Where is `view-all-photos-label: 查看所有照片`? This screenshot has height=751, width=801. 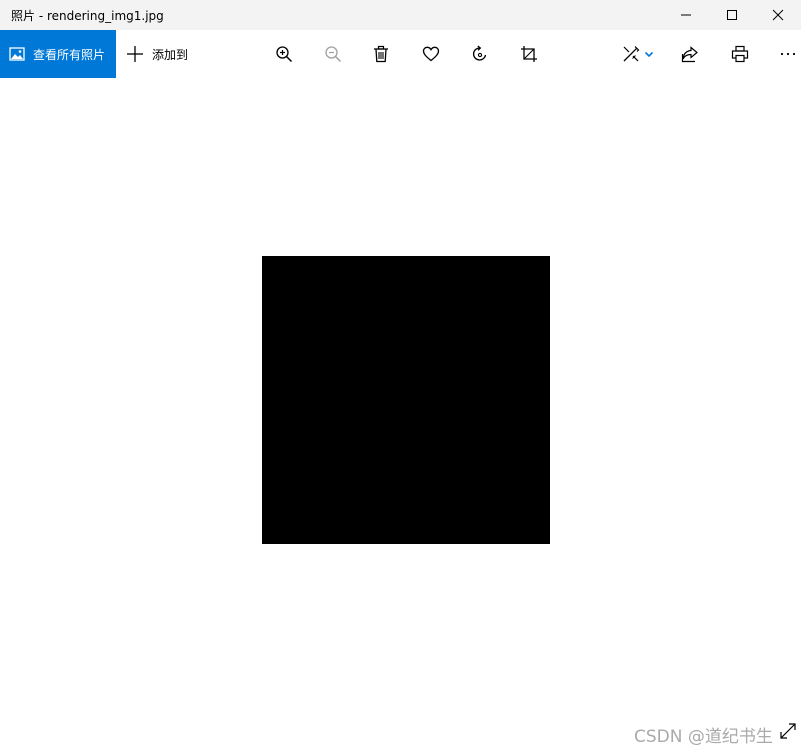 view-all-photos-label: 查看所有照片 is located at coordinates (69, 54).